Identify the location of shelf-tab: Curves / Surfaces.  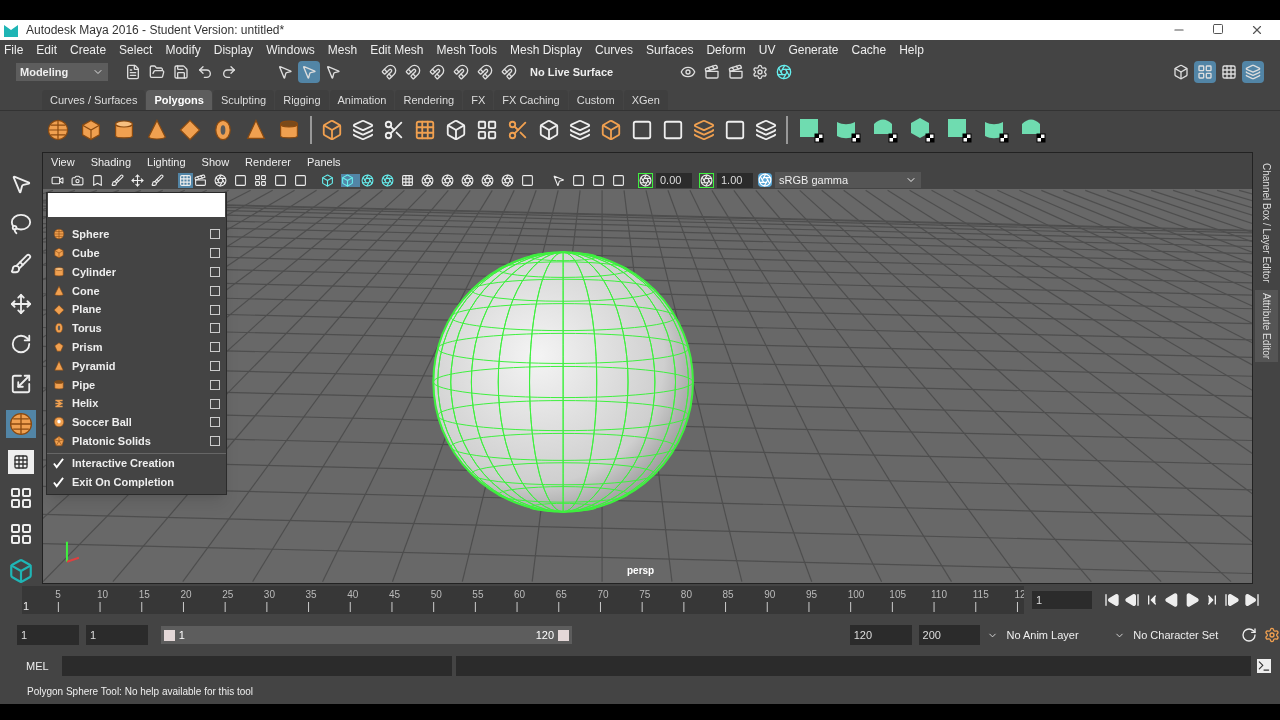
(94, 100).